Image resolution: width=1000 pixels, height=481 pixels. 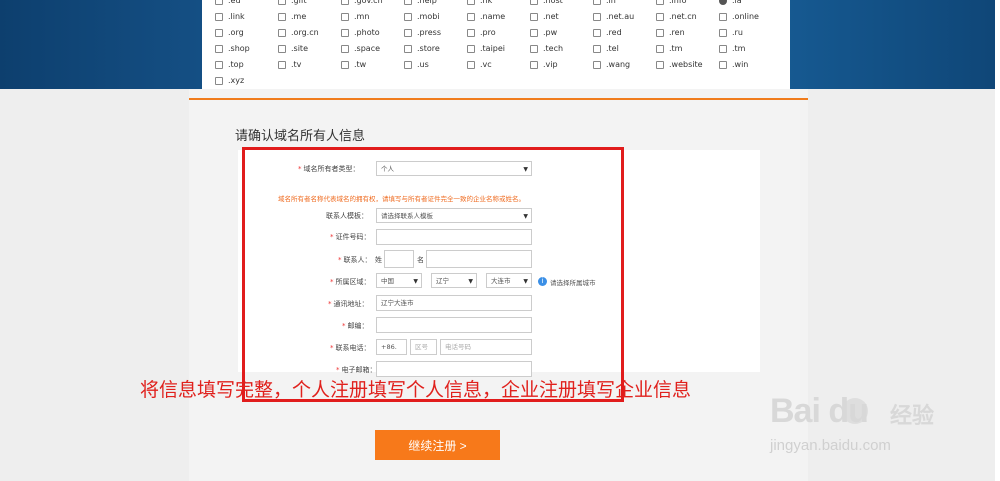 I want to click on tld-option: .link, so click(x=230, y=17).